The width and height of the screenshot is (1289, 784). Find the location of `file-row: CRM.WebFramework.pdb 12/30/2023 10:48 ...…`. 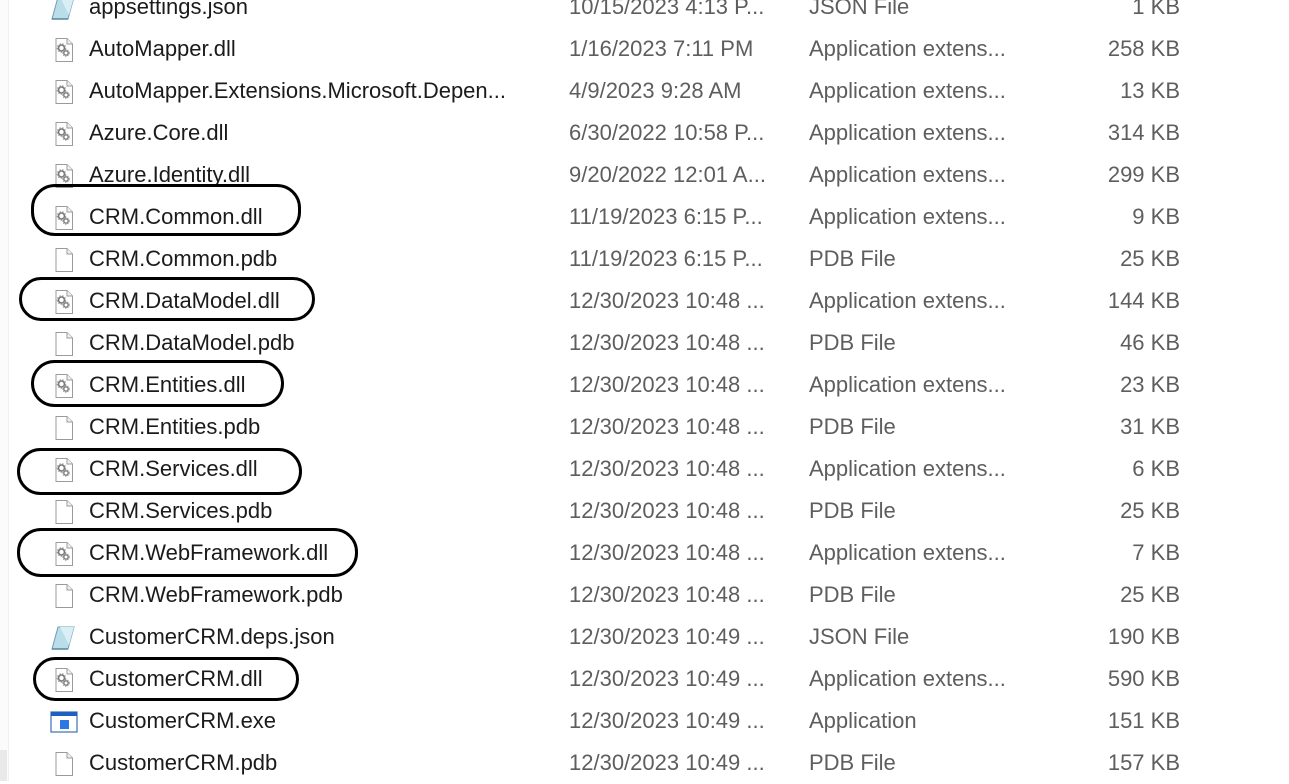

file-row: CRM.WebFramework.pdb 12/30/2023 10:48 ...… is located at coordinates (644, 595).